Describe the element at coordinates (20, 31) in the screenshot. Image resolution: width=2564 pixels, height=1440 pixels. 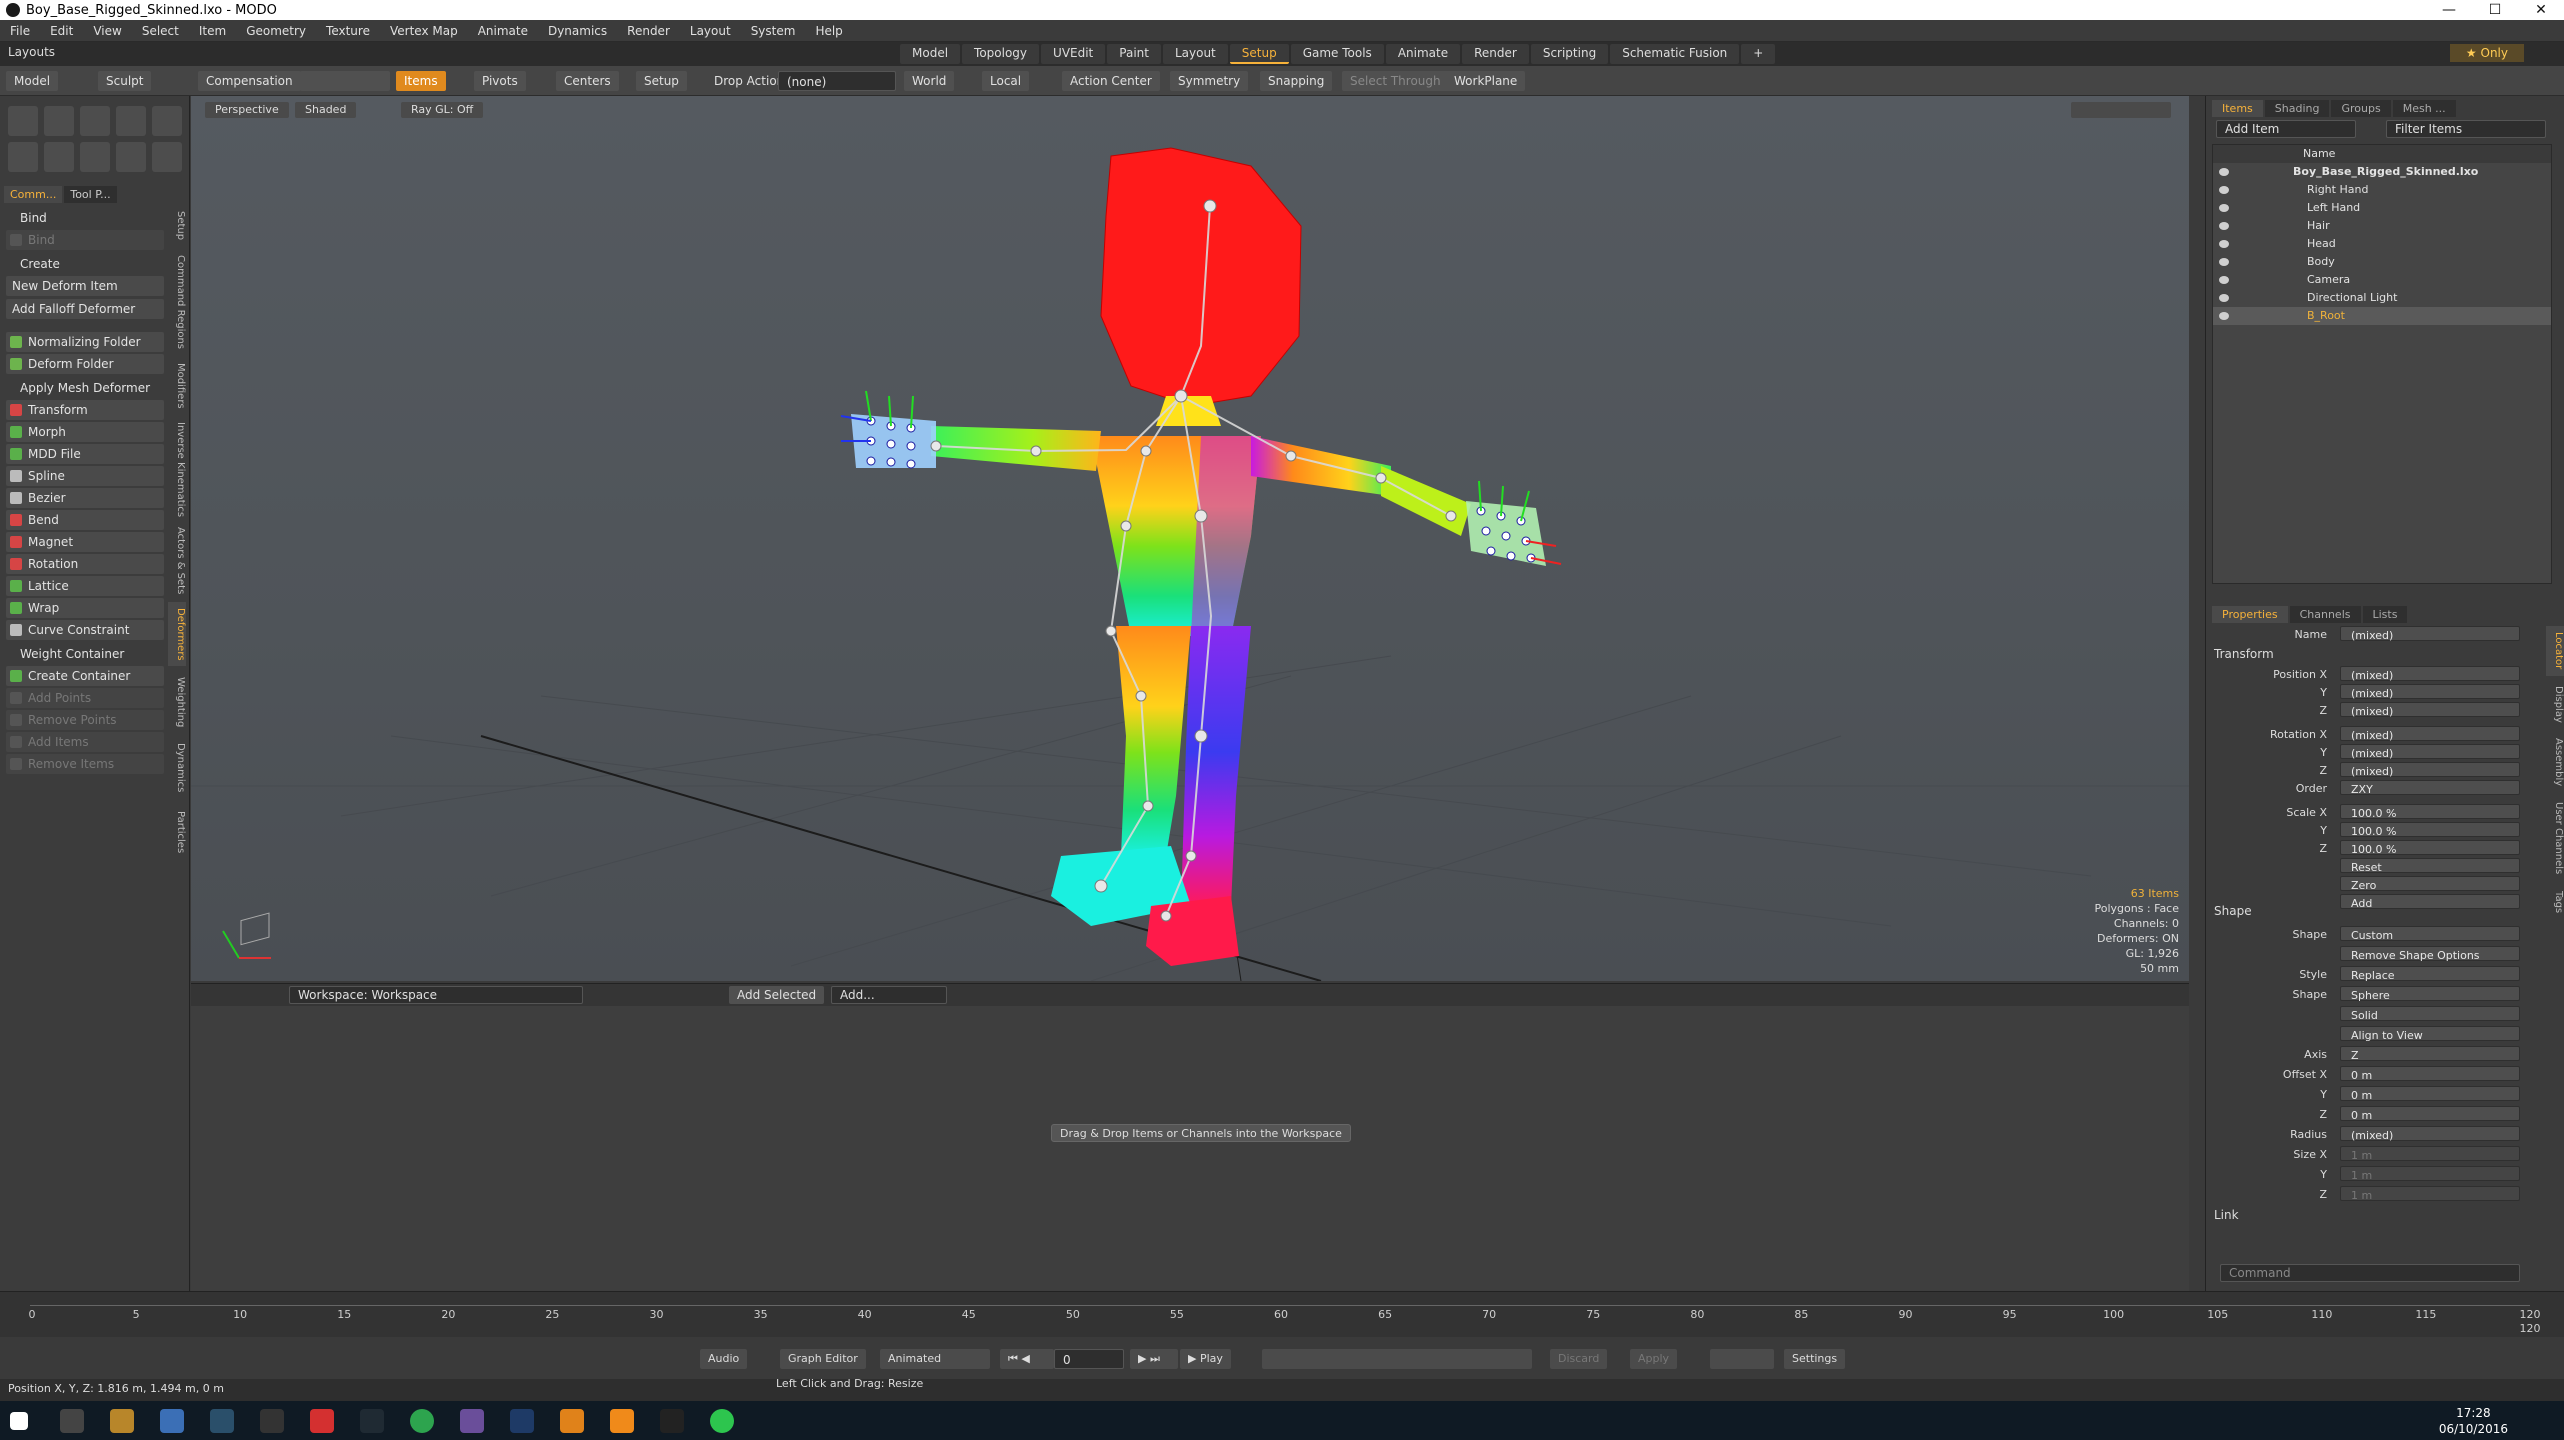
I see `menu-file: File` at that location.